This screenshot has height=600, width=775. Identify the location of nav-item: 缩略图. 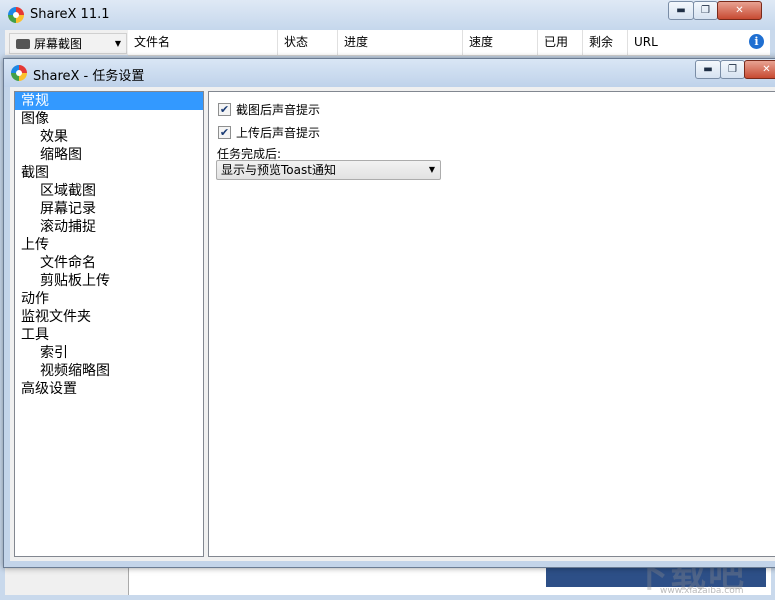
(109, 155).